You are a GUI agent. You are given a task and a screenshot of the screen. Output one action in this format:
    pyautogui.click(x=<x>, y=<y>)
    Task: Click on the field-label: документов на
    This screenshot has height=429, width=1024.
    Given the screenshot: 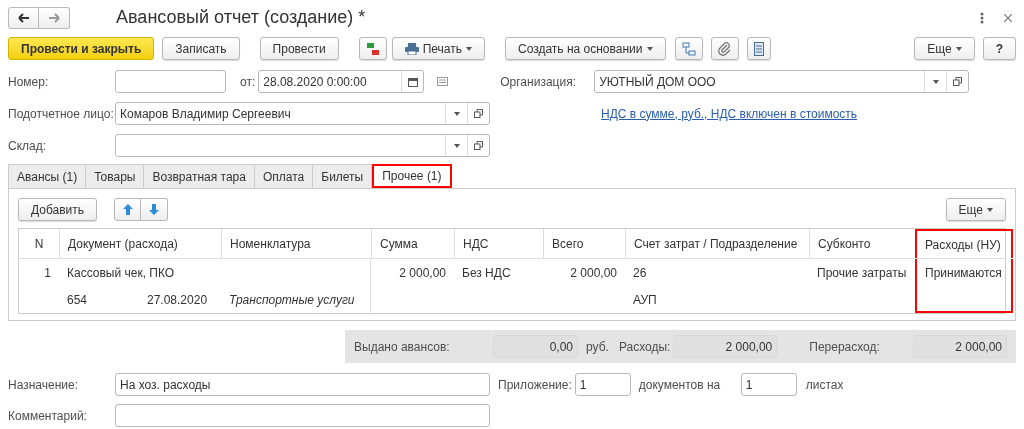 What is the action you would take?
    pyautogui.click(x=680, y=385)
    